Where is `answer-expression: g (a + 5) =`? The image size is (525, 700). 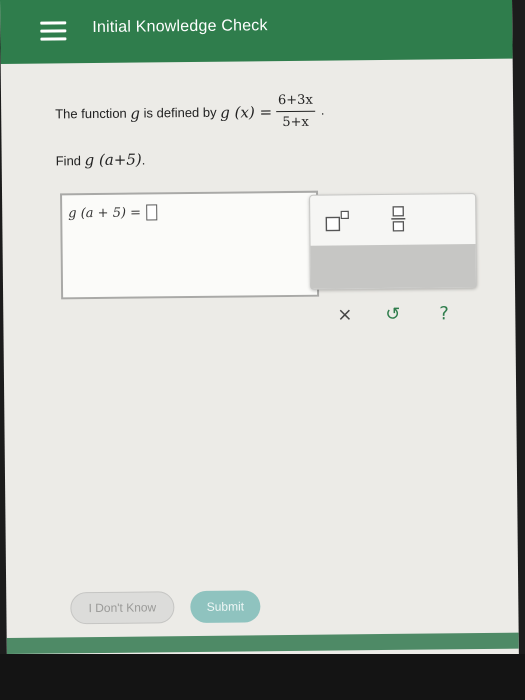
answer-expression: g (a + 5) = is located at coordinates (105, 213).